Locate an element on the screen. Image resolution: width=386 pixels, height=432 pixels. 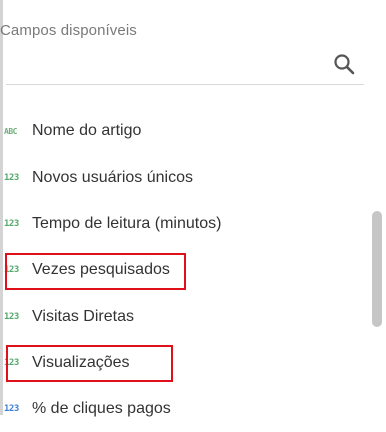
field-item-novos-usuarios-unicos: 123 Novos usuários únicos is located at coordinates (180, 178).